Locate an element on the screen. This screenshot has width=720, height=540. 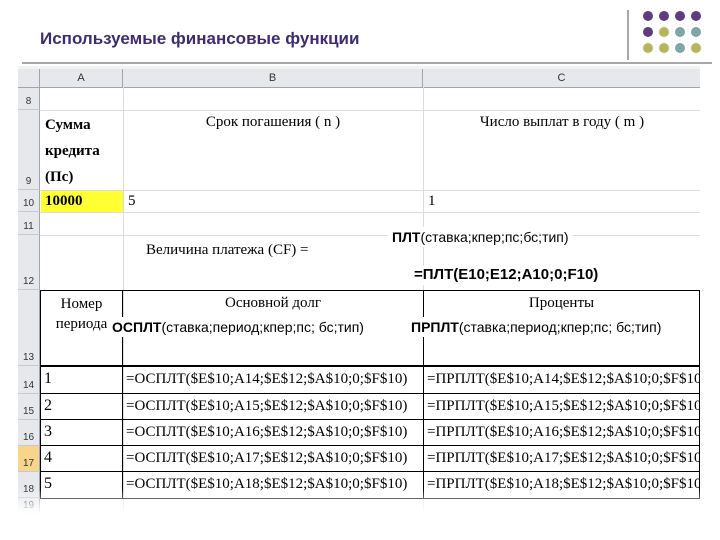
payment-label: Величина платежа (CF) = is located at coordinates (281, 253).